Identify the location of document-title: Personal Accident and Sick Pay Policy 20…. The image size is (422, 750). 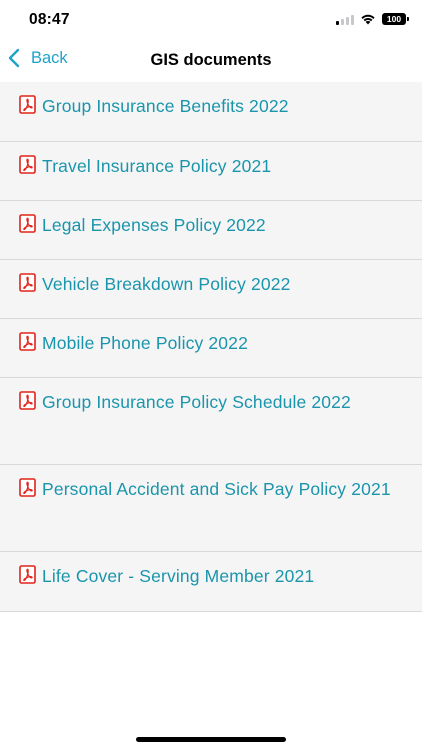
(216, 489).